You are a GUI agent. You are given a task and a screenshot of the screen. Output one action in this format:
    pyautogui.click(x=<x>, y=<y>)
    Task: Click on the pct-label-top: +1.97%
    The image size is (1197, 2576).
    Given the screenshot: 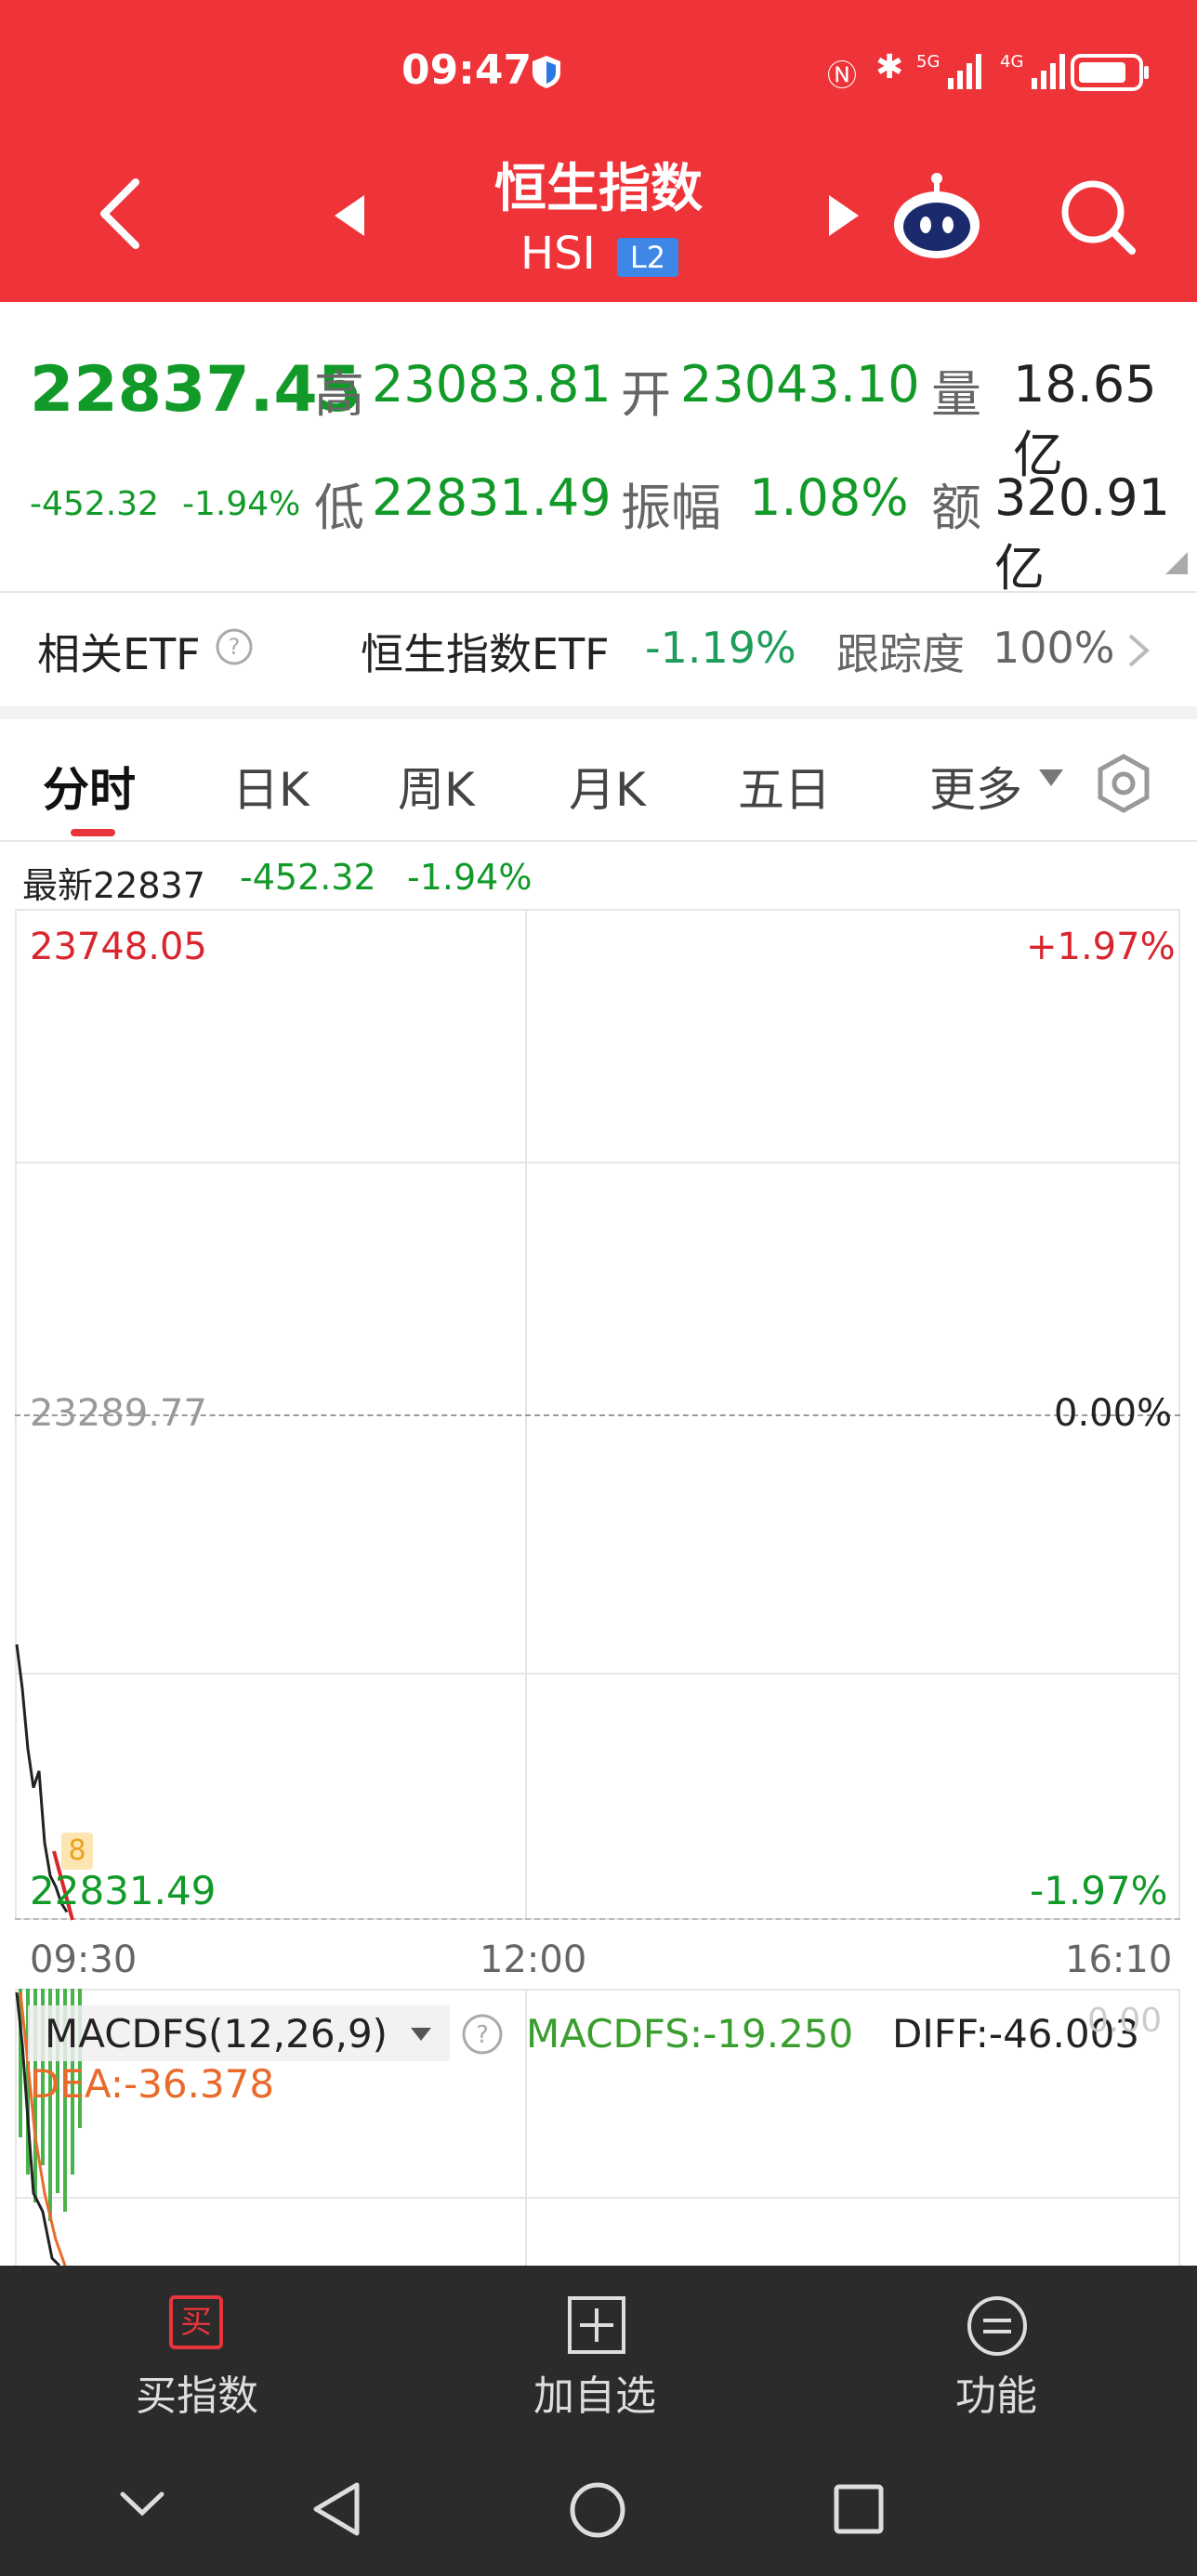 What is the action you would take?
    pyautogui.click(x=1101, y=947)
    